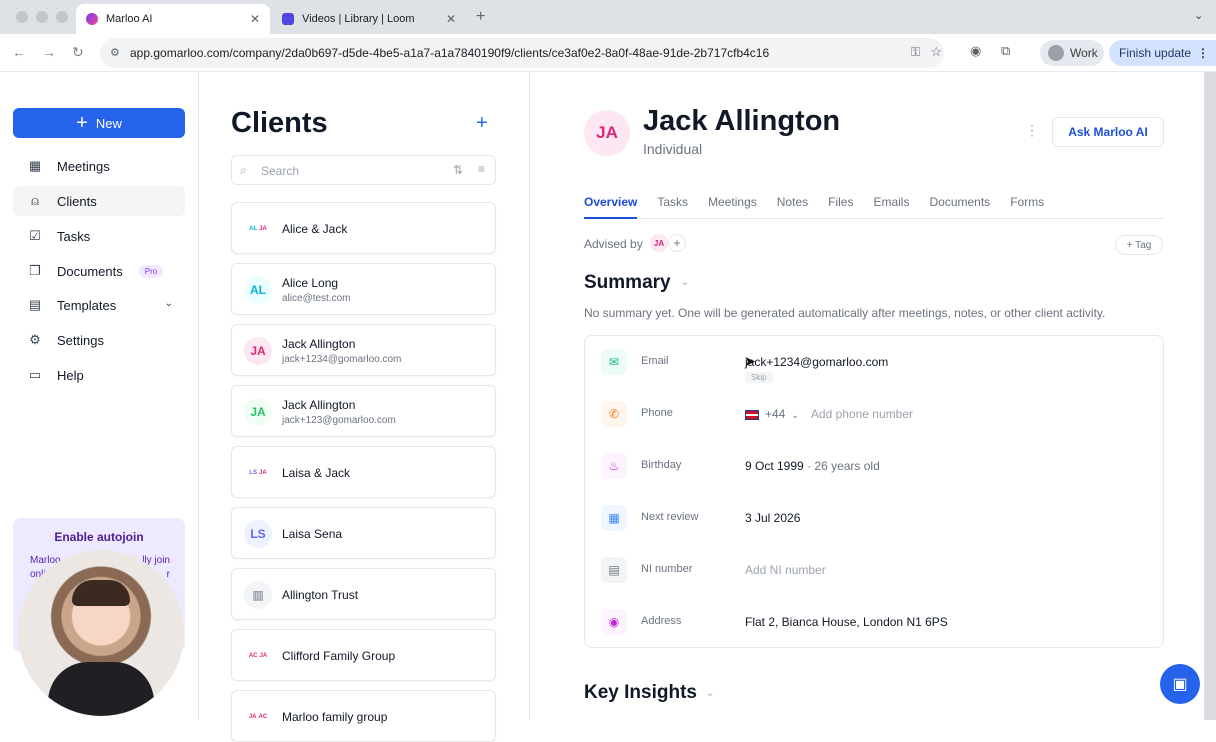  I want to click on client-card: JA AC Marloo family group, so click(363, 716).